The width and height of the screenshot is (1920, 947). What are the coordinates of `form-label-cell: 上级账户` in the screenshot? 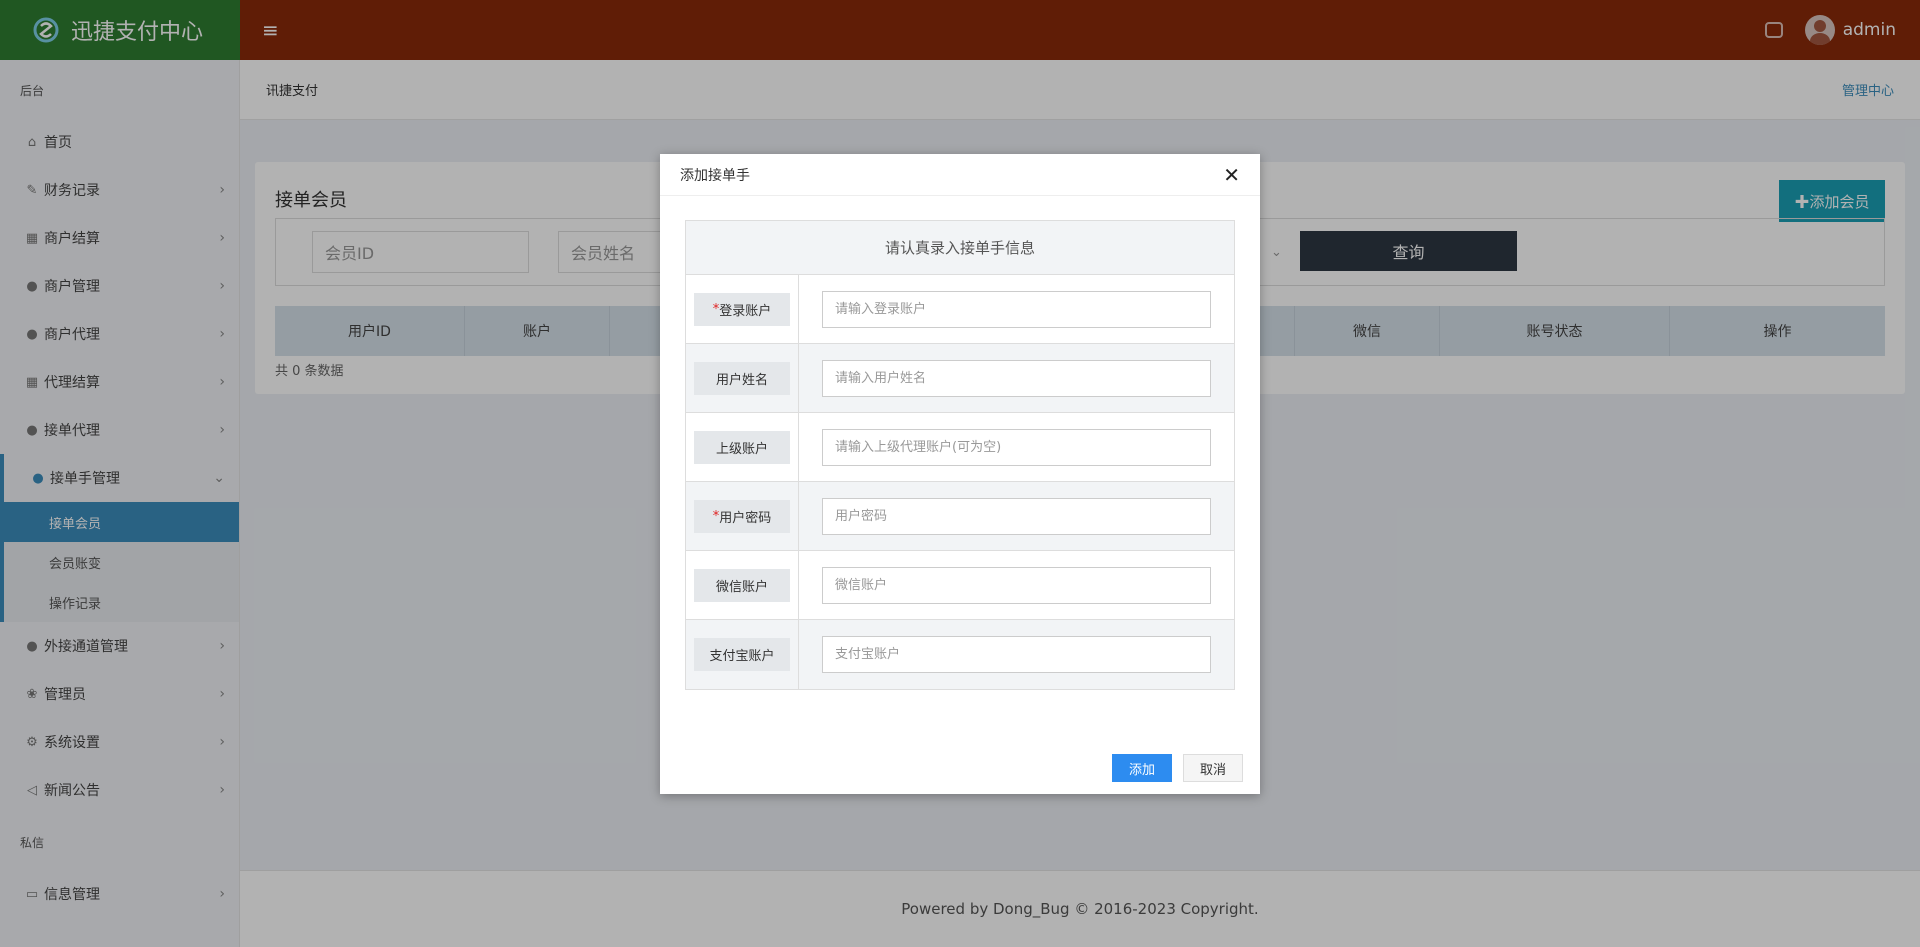 It's located at (742, 447).